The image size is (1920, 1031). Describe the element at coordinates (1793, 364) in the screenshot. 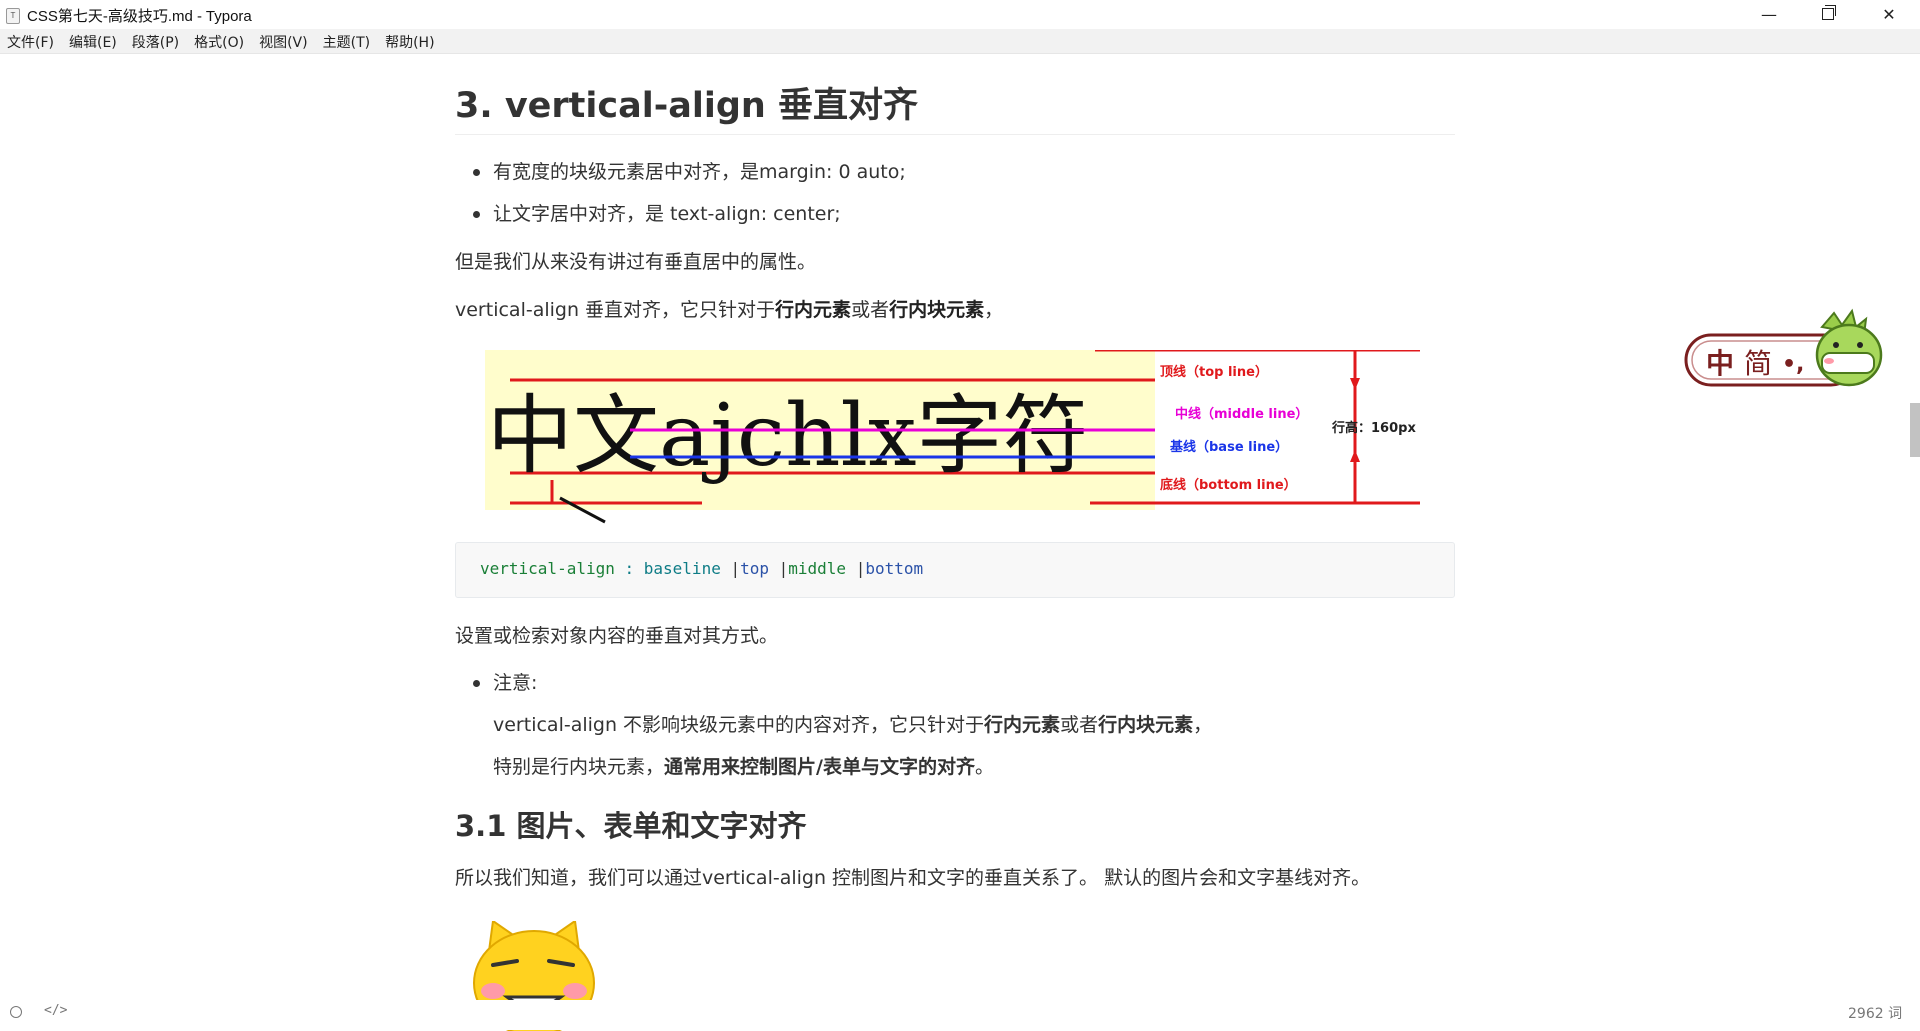

I see `ime-punctuation-label: •,` at that location.